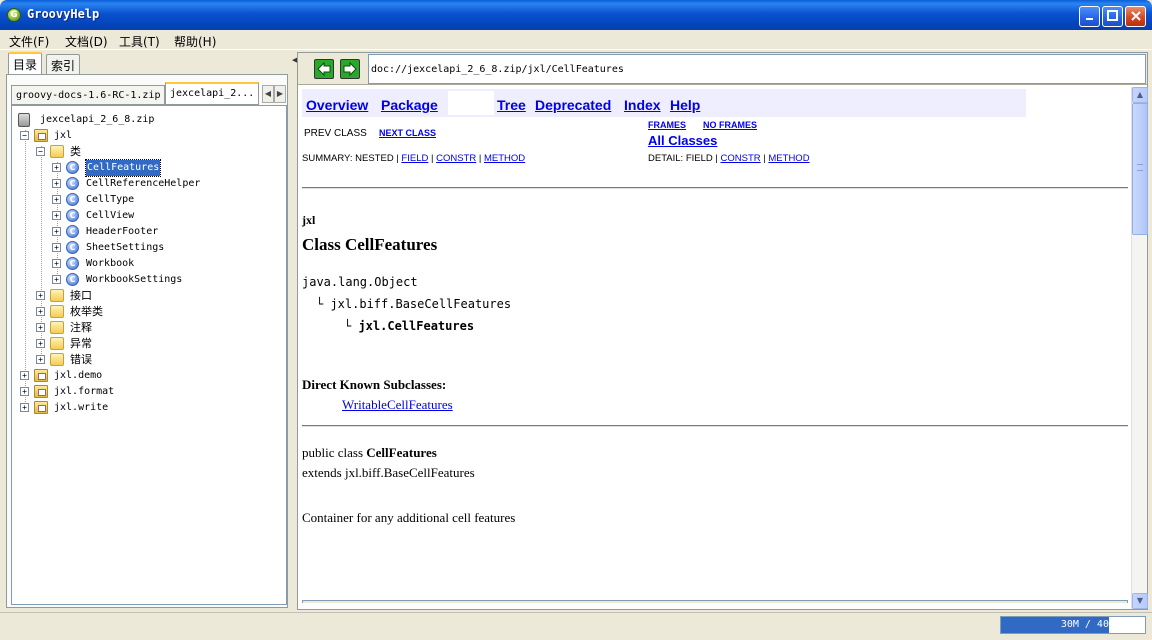 This screenshot has height=640, width=1152. I want to click on detail-method-link: METHOD, so click(788, 158).